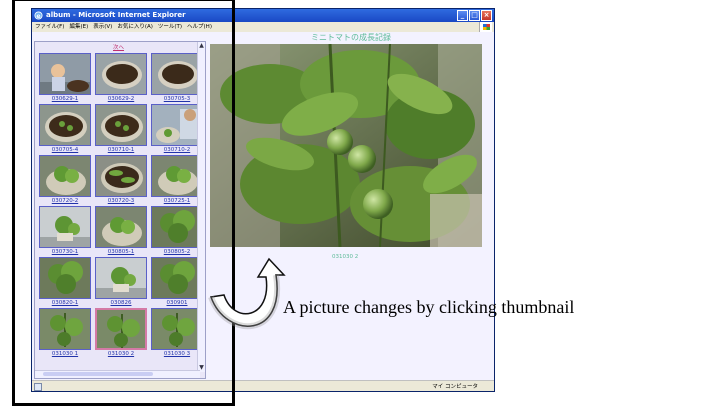 The height and width of the screenshot is (406, 714). Describe the element at coordinates (455, 387) in the screenshot. I see `status-zone: マイ コンピュータ` at that location.